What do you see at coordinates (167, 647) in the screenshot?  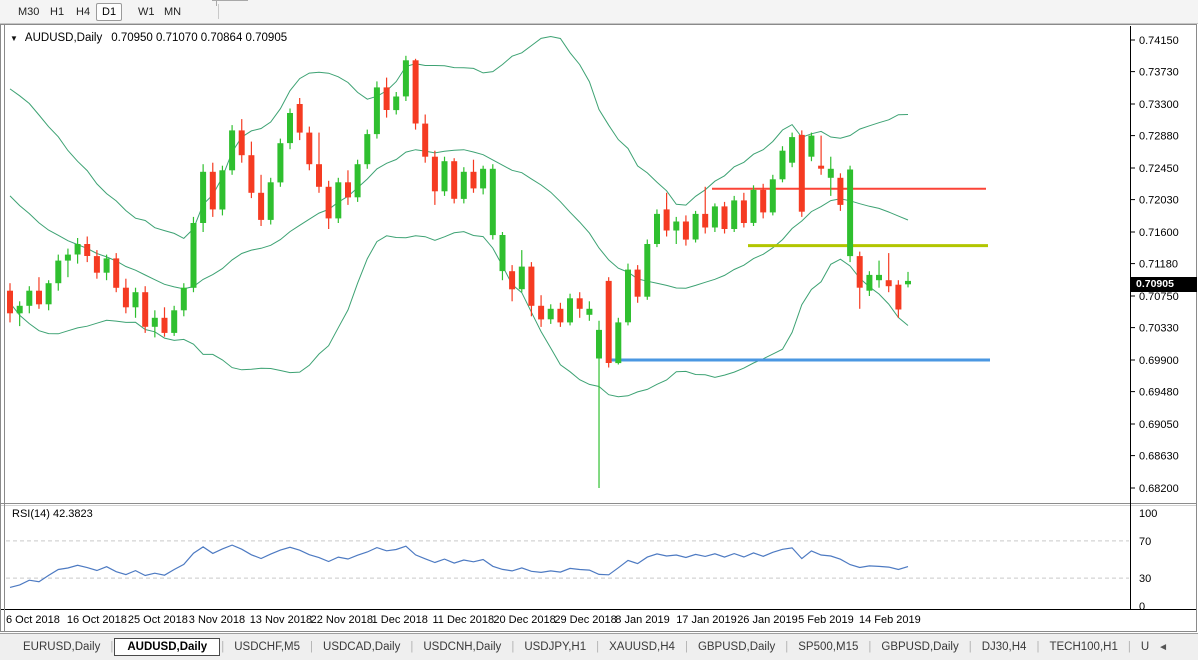 I see `tab-audusd-daily: AUDUSD,Daily` at bounding box center [167, 647].